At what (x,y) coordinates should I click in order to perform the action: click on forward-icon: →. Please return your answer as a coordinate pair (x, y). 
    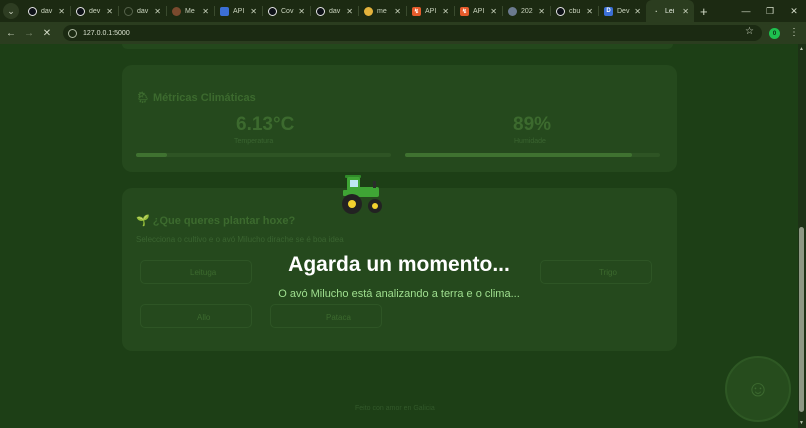
    Looking at the image, I should click on (29, 33).